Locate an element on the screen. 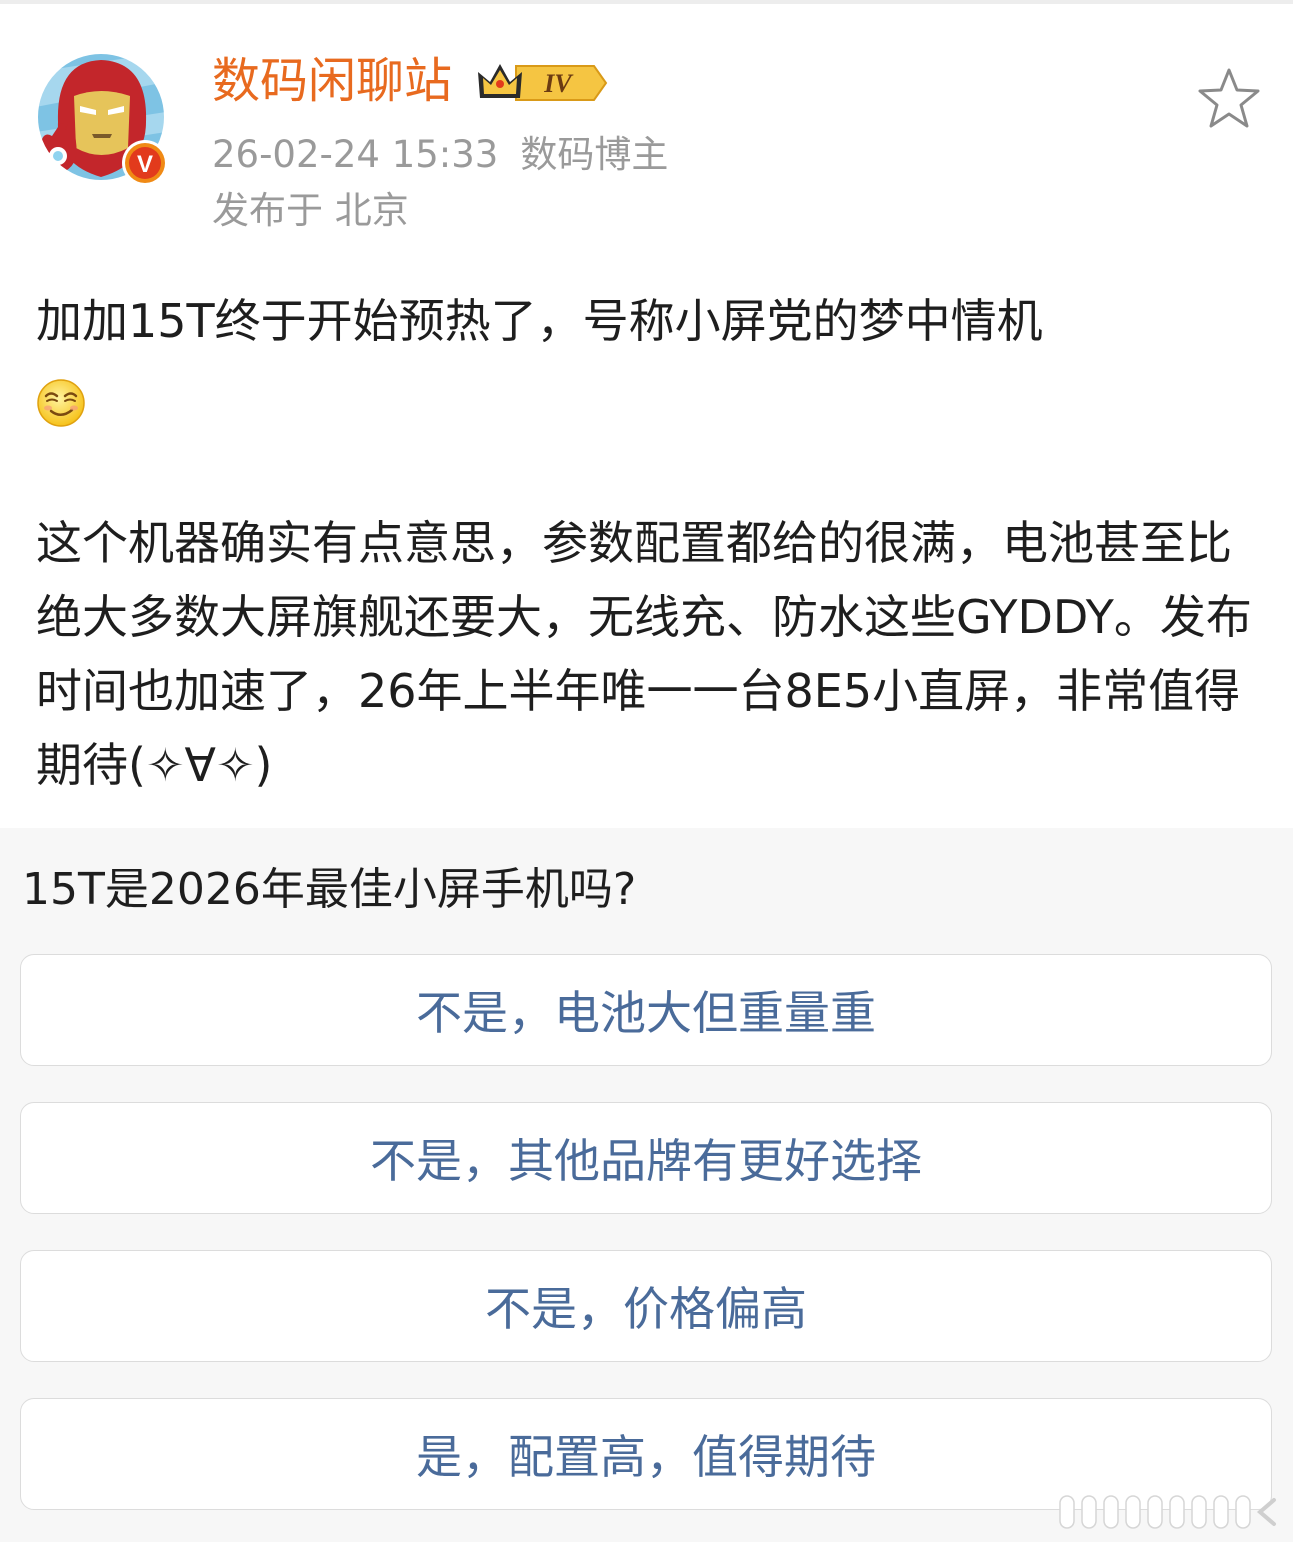  poll-question: 15T是2026年最佳小屏手机吗? is located at coordinates (329, 889).